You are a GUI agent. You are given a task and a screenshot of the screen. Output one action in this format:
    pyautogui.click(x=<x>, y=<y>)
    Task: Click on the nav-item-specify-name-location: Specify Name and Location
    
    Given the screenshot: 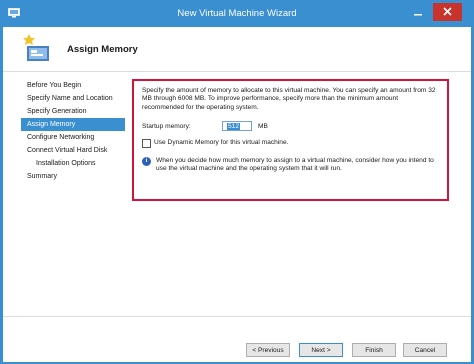 What is the action you would take?
    pyautogui.click(x=73, y=98)
    